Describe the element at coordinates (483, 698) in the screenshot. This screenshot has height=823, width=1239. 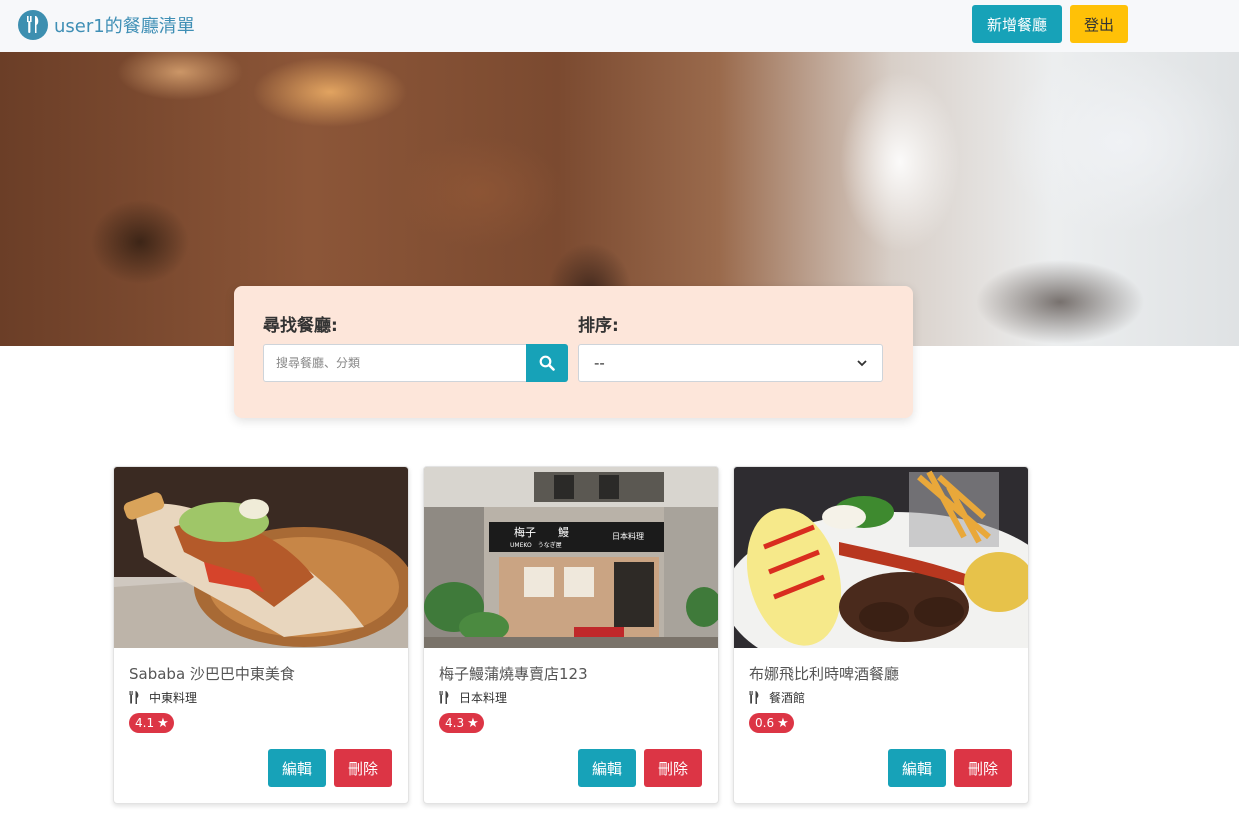
I see `category-text: 日本料理` at that location.